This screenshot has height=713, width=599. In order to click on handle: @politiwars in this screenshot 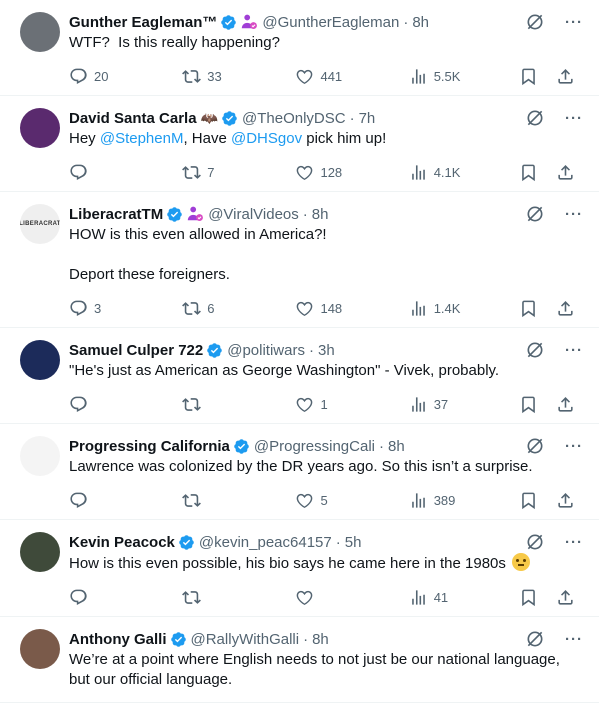, I will do `click(266, 350)`.